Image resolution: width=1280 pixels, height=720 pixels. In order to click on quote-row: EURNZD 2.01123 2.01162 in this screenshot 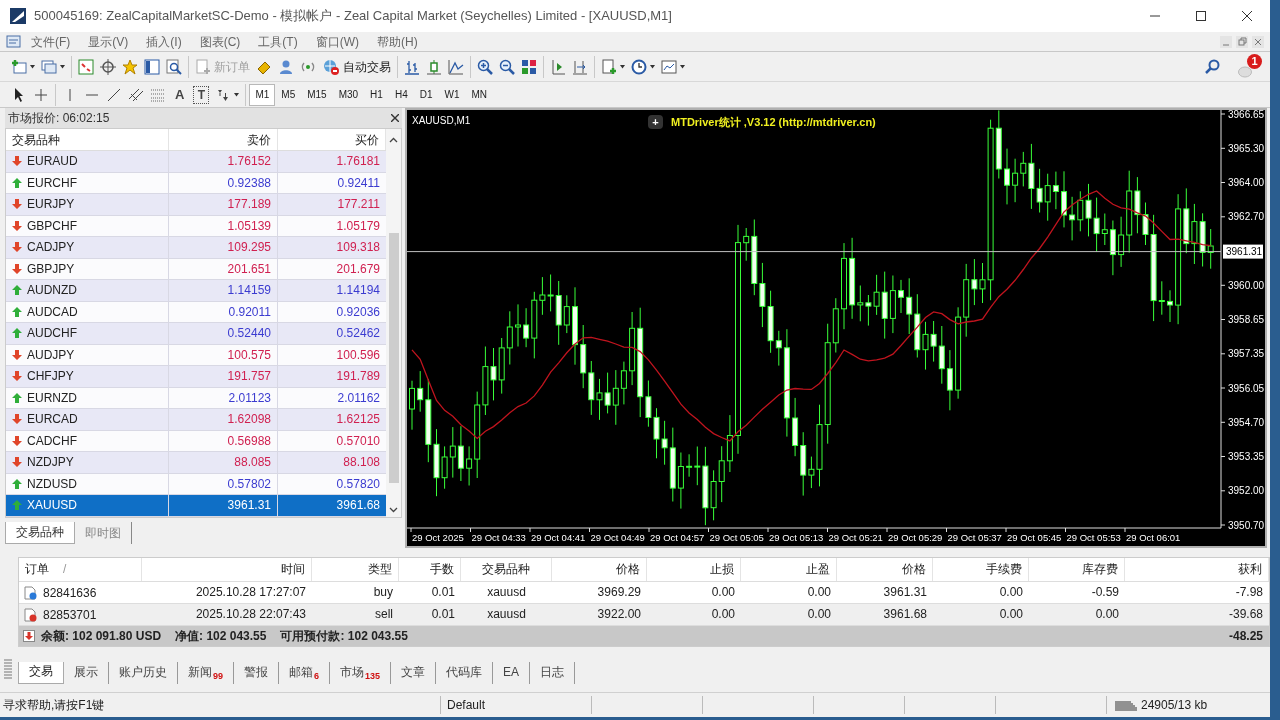, I will do `click(196, 398)`.